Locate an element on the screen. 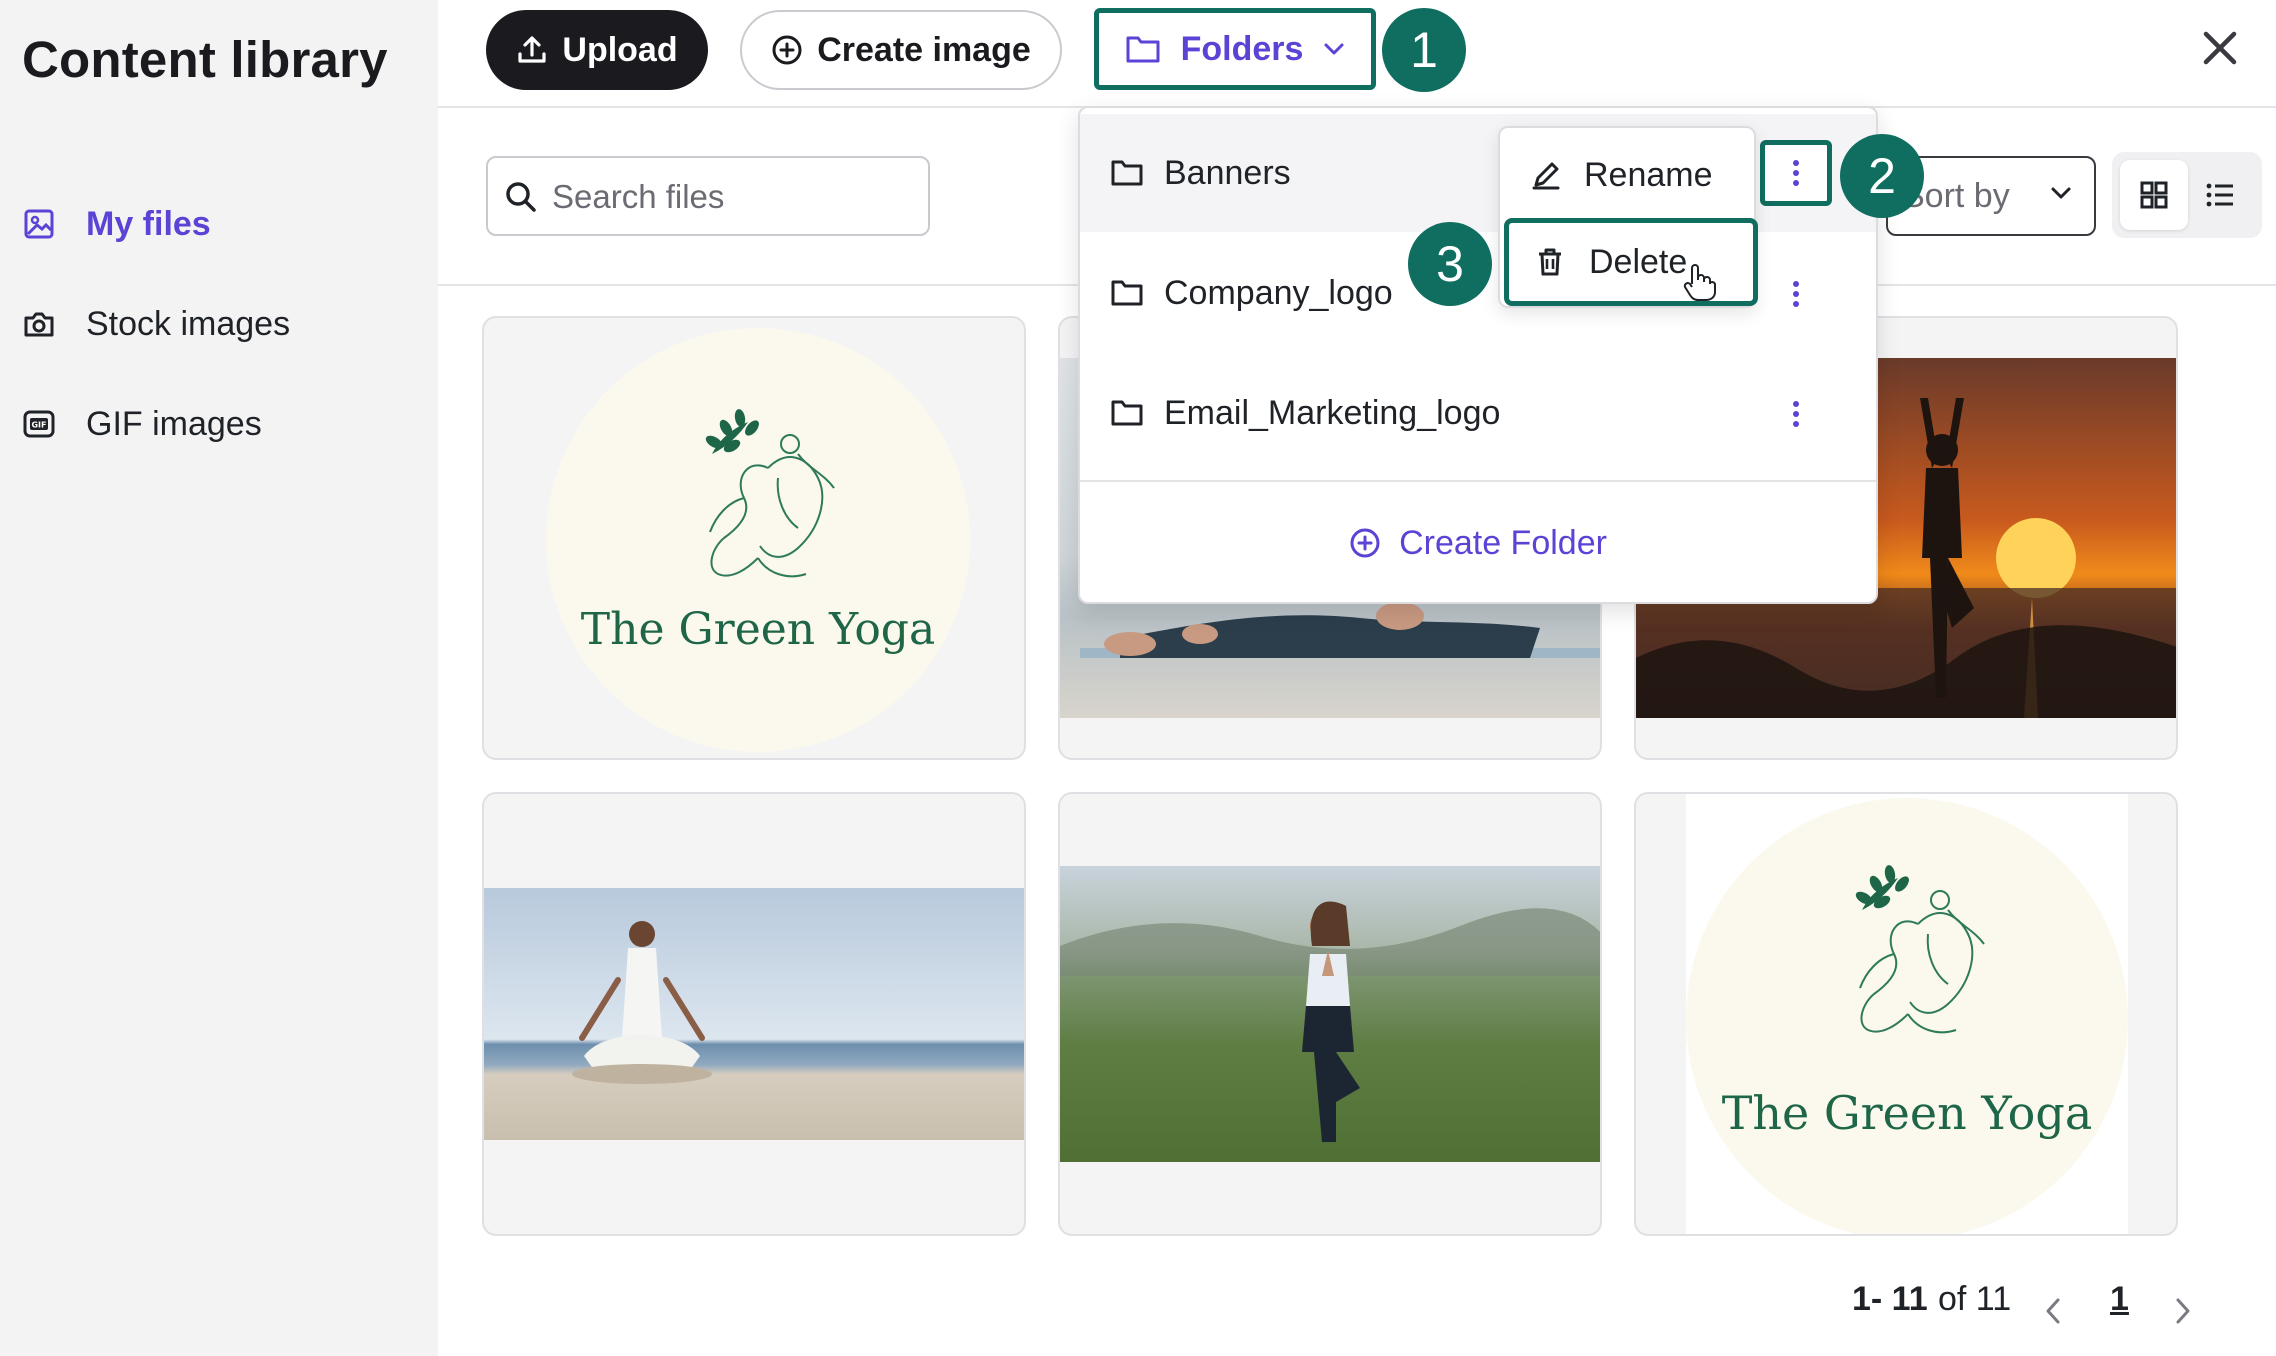  sidebar-item-stock-images: Stock images is located at coordinates (219, 324).